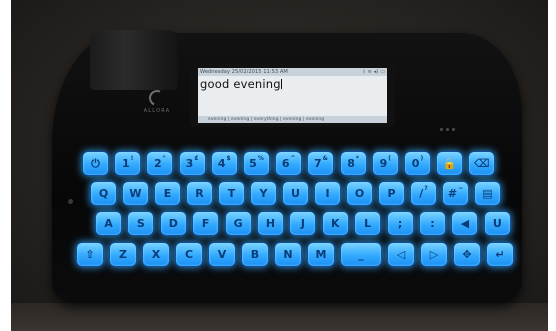 The width and height of the screenshot is (556, 331). I want to click on text-cursor, so click(281, 84).